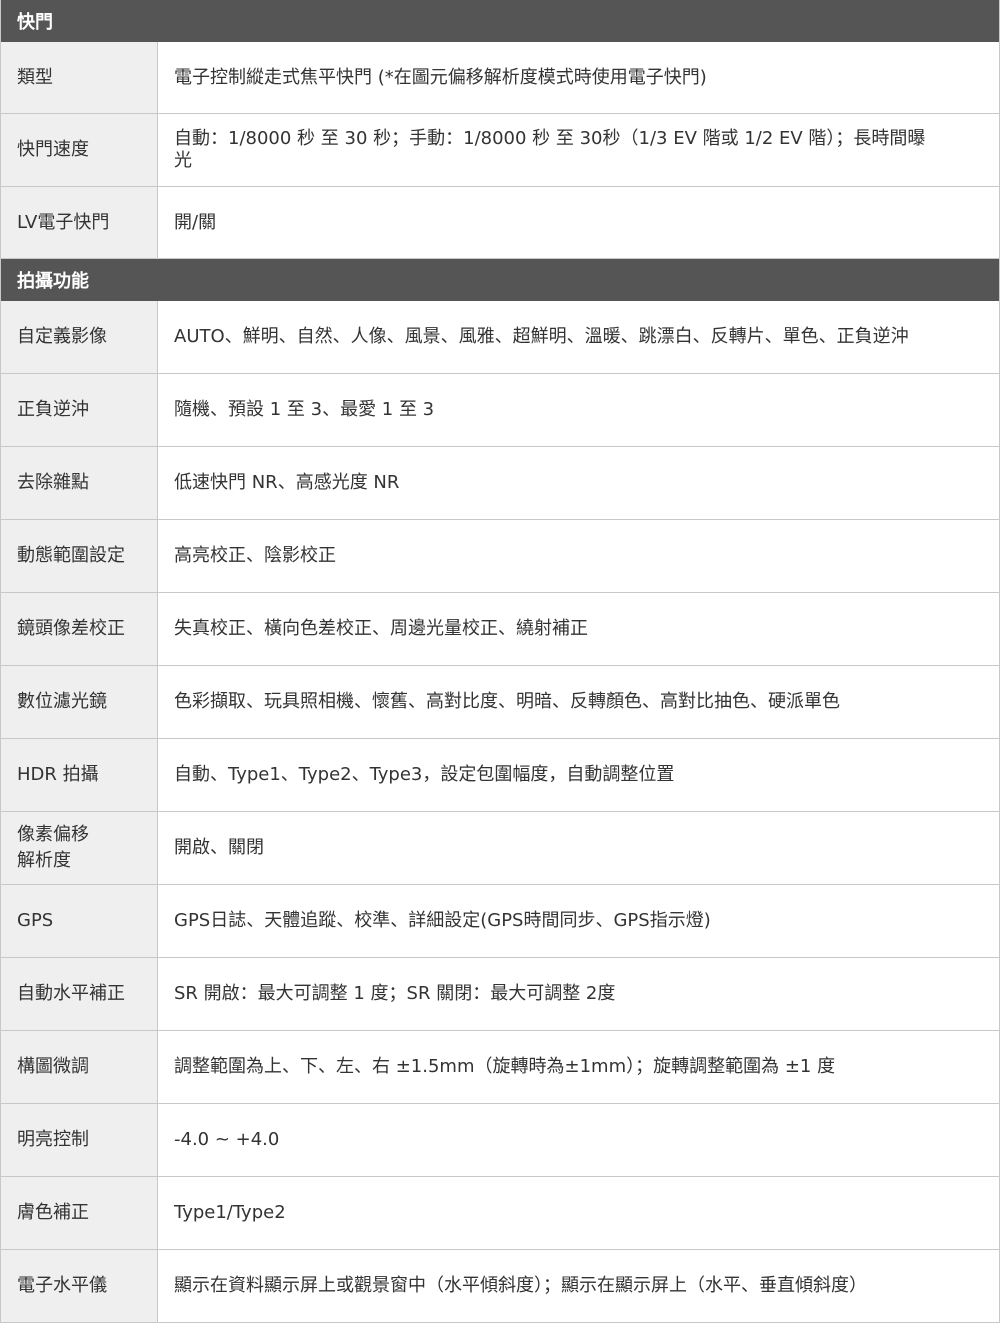  Describe the element at coordinates (79, 1140) in the screenshot. I see `spec-label: 明亮控制` at that location.